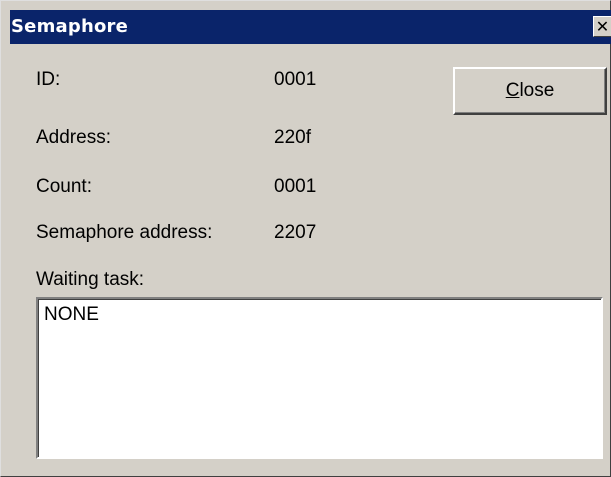 Image resolution: width=611 pixels, height=477 pixels. Describe the element at coordinates (295, 232) in the screenshot. I see `semaphore-address-value: 2207` at that location.